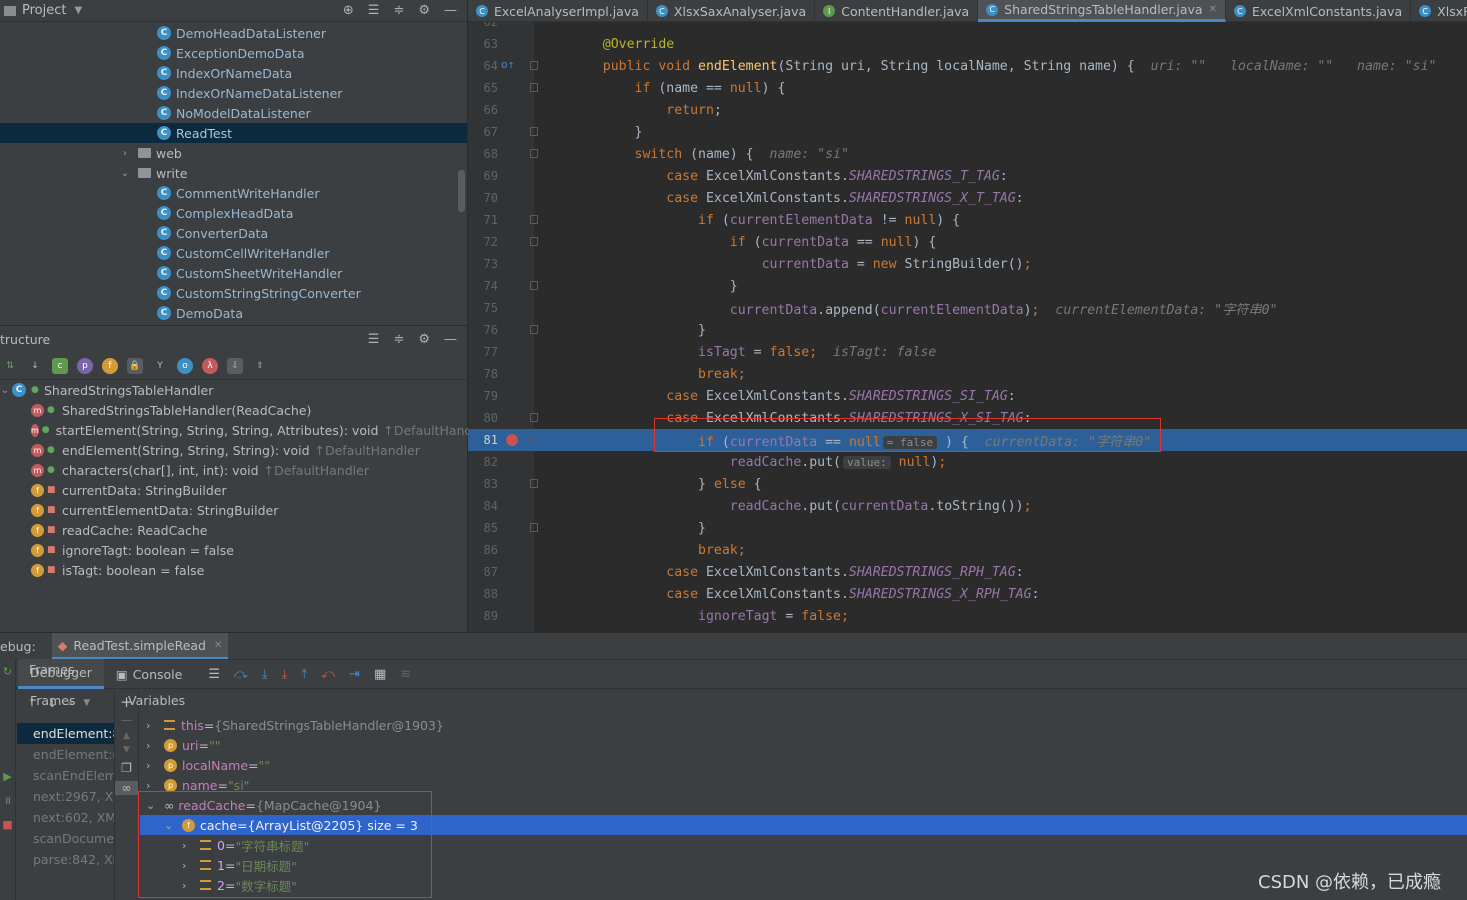 The height and width of the screenshot is (900, 1467). Describe the element at coordinates (233, 390) in the screenshot. I see `structure-root: ⌄ C ● SharedStringsTableHandler` at that location.